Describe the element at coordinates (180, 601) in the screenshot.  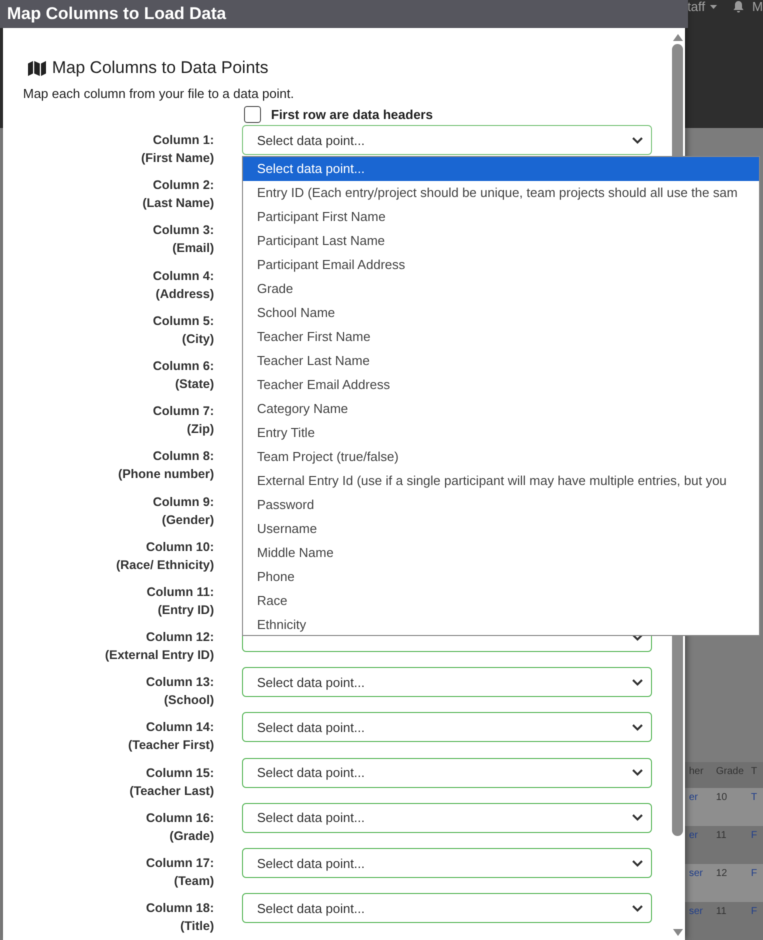
I see `column-label: Column 11: (Entry ID)` at that location.